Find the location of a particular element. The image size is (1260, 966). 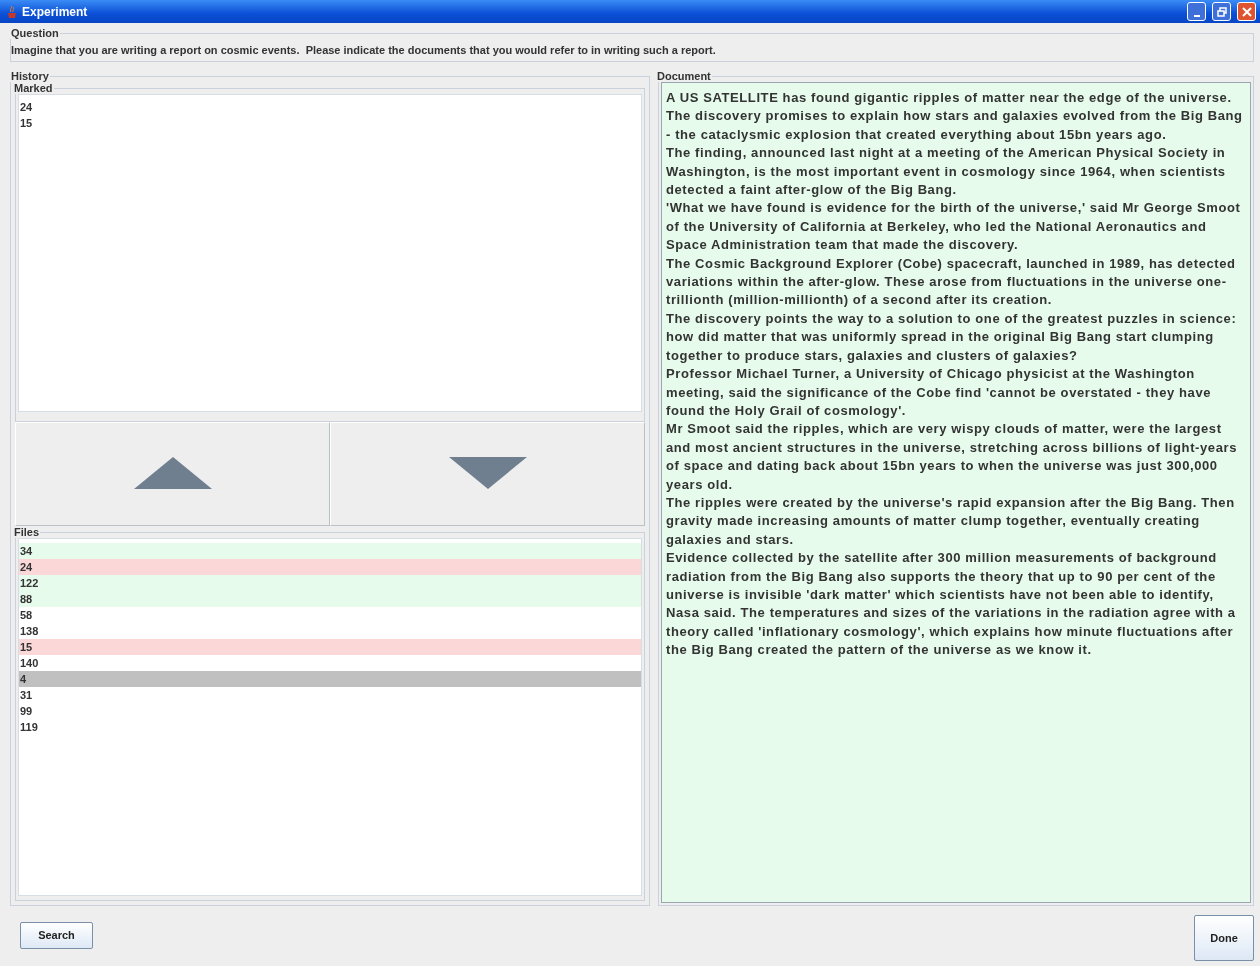

document-paragraph: Mr Smoot said the ripples, which are very wispy clouds of matter, were the largest and most ancient structures in the universe, stretching across billions of light-years of space and dating back about 15bn years to when the universe was just 300,000 years old. is located at coordinates (952, 457).